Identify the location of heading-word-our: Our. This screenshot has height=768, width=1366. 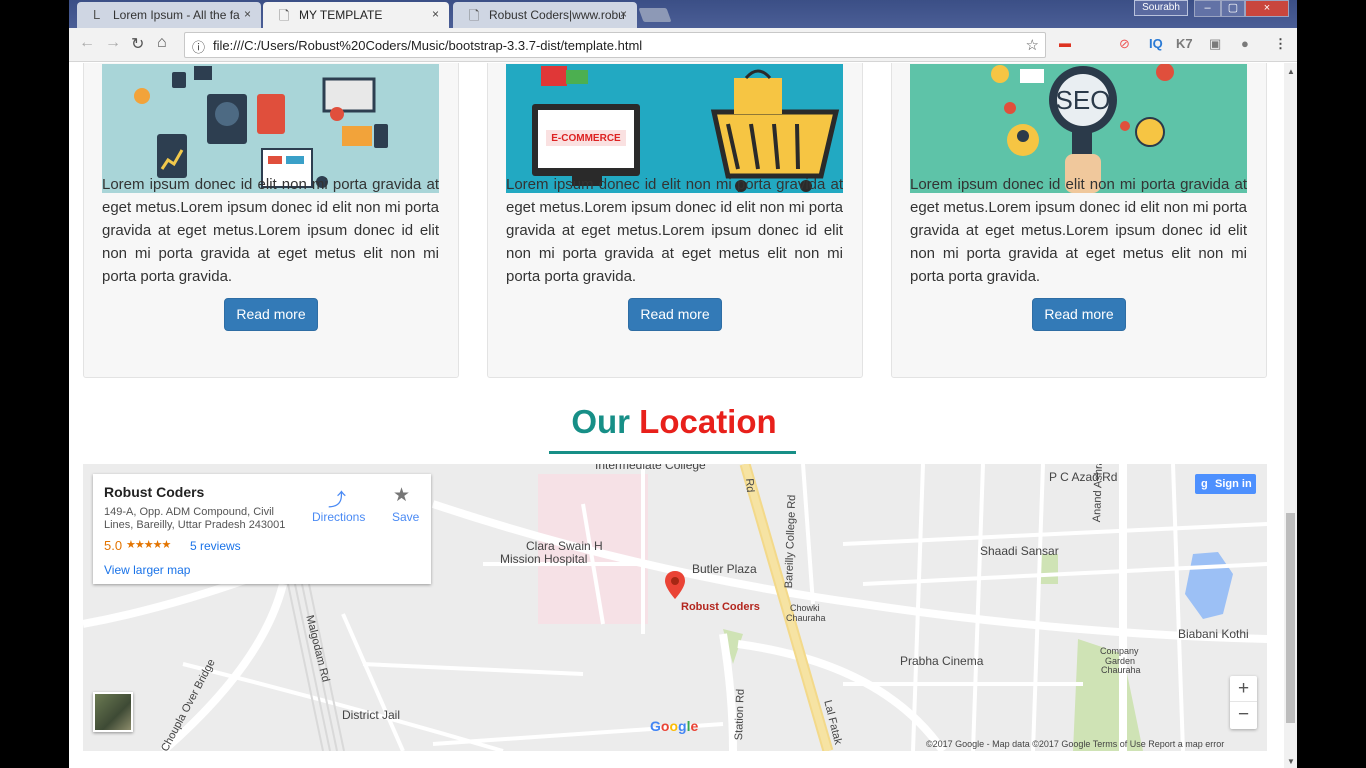
(600, 421).